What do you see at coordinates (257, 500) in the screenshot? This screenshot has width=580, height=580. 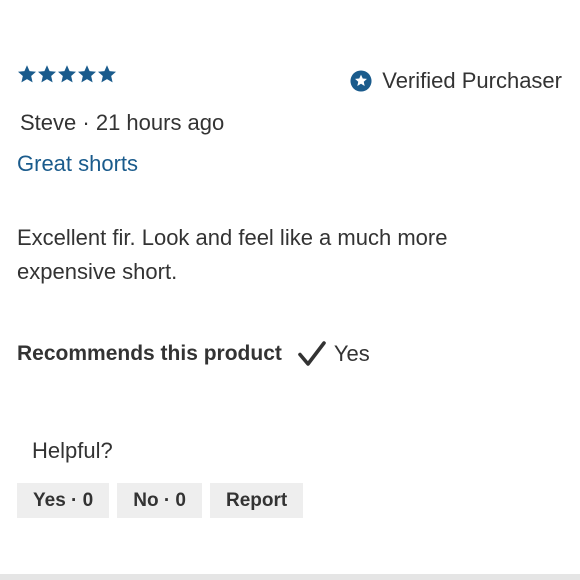 I see `report-button: Report` at bounding box center [257, 500].